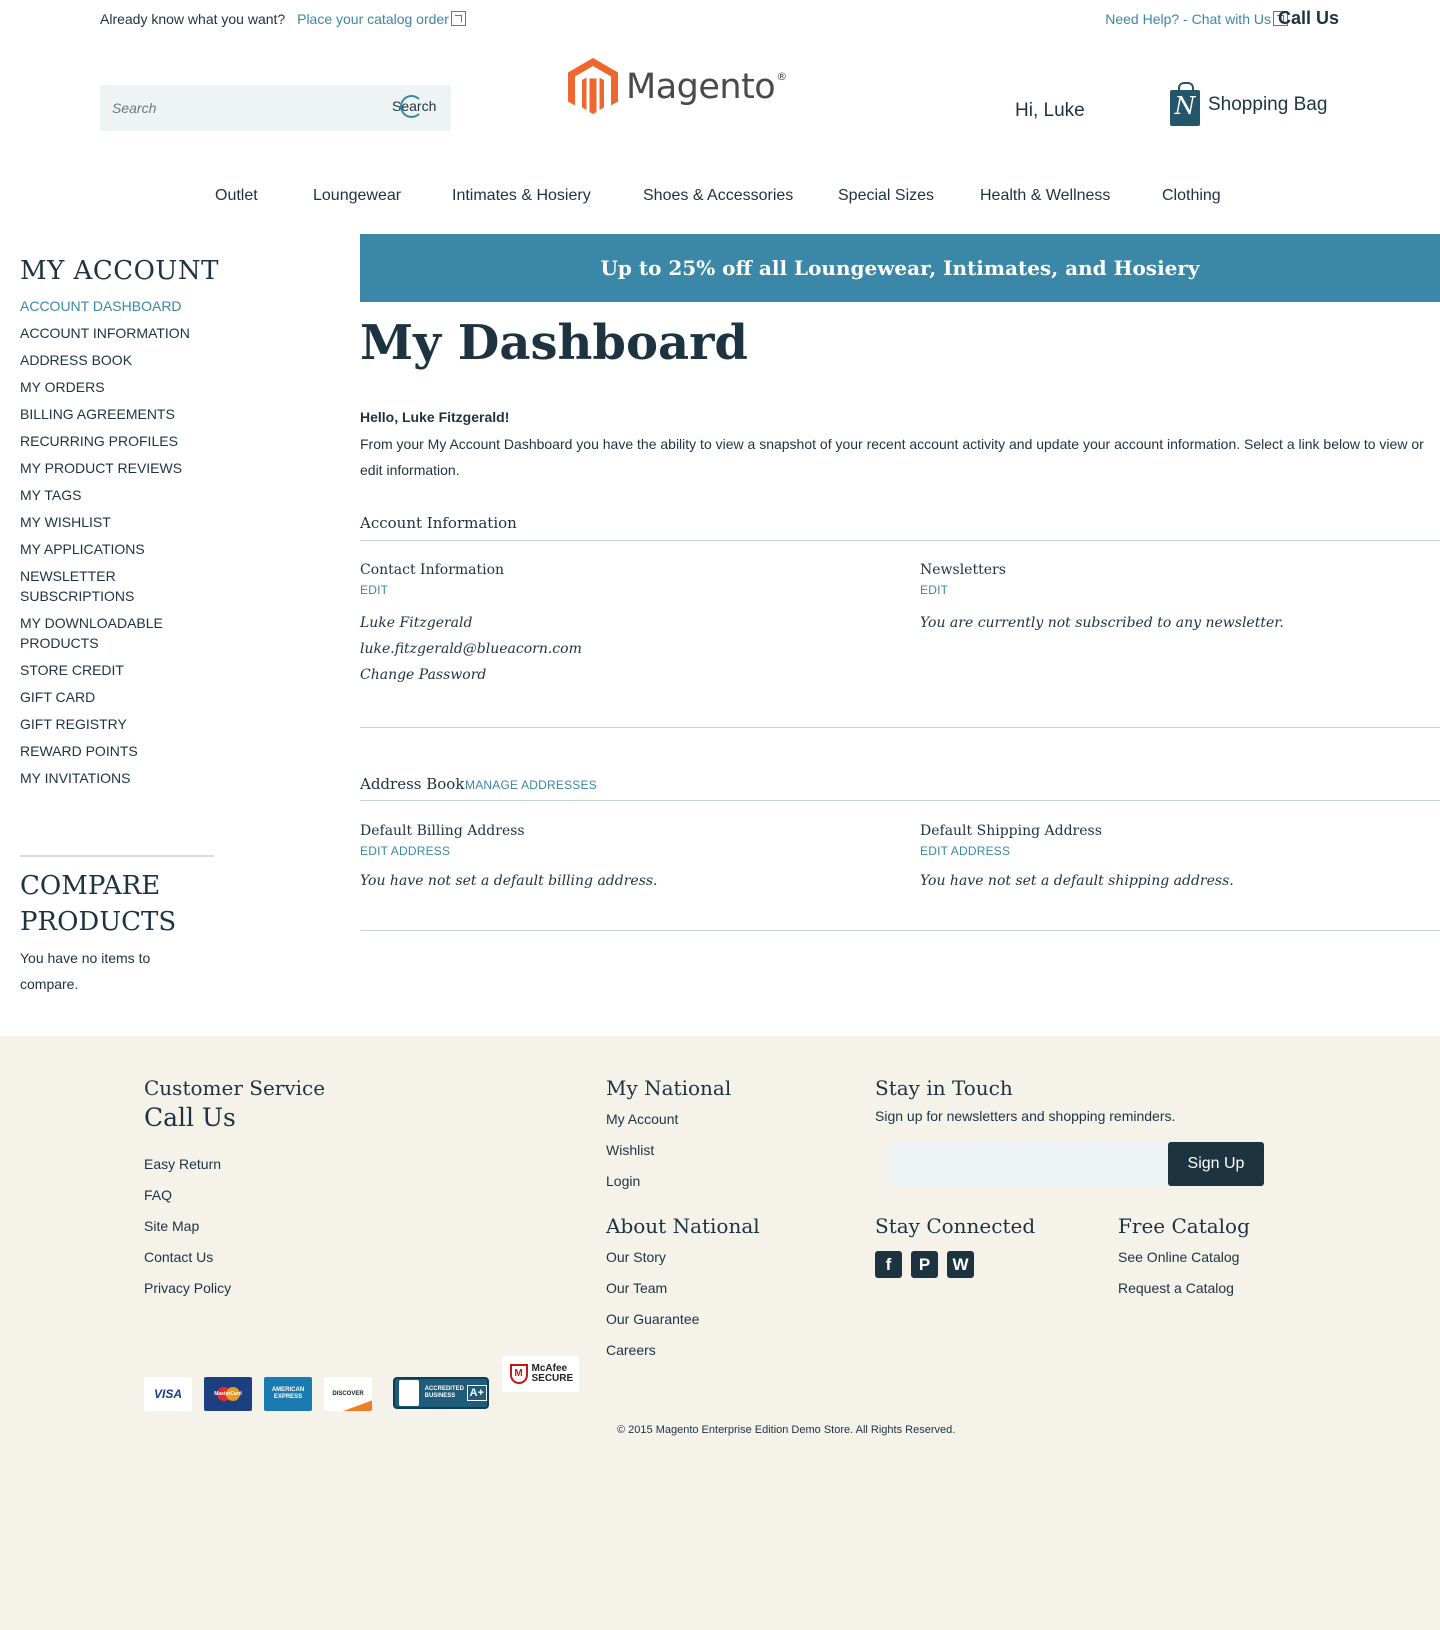 Image resolution: width=1440 pixels, height=1630 pixels. Describe the element at coordinates (77, 586) in the screenshot. I see `sidebar-item-newsletter-subscriptions: NEWSLETTER SUBSCRIPTIONS` at that location.